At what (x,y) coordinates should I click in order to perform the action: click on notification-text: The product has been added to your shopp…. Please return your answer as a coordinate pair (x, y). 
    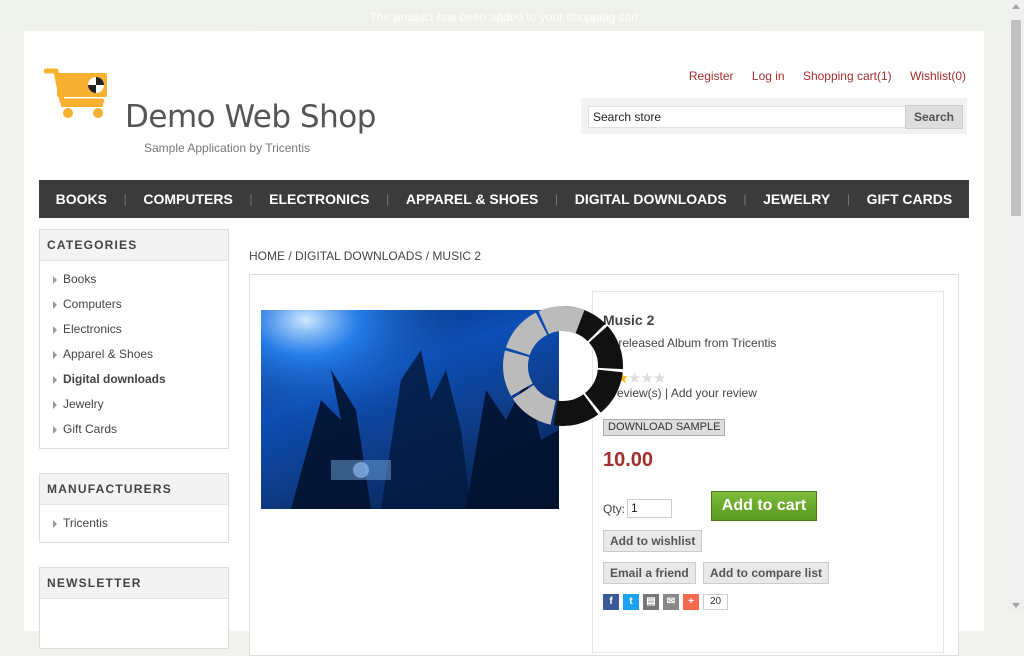
    Looking at the image, I should click on (504, 17).